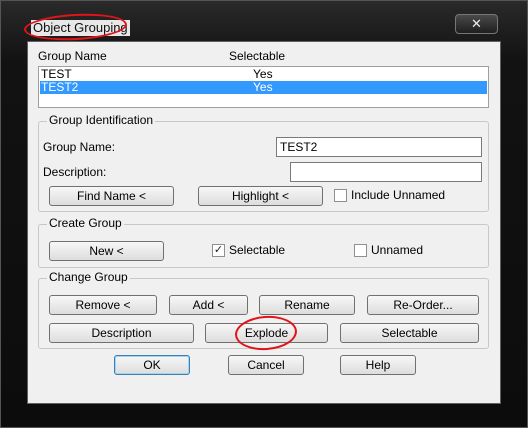 The width and height of the screenshot is (528, 428). What do you see at coordinates (79, 147) in the screenshot?
I see `group-name-label: Group Name:` at bounding box center [79, 147].